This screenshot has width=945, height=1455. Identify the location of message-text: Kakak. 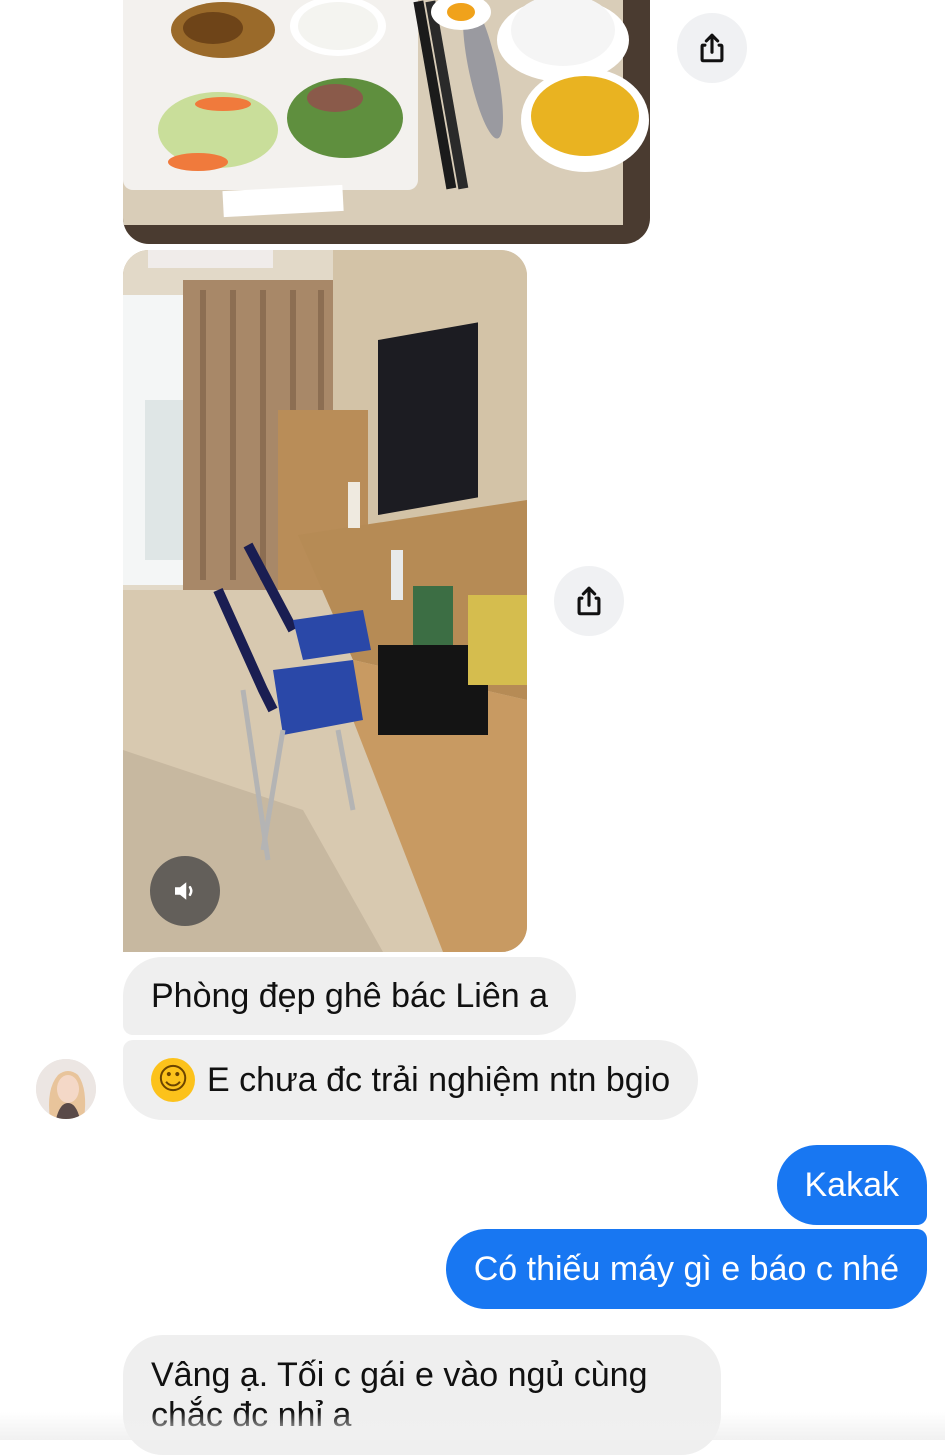
(852, 1185).